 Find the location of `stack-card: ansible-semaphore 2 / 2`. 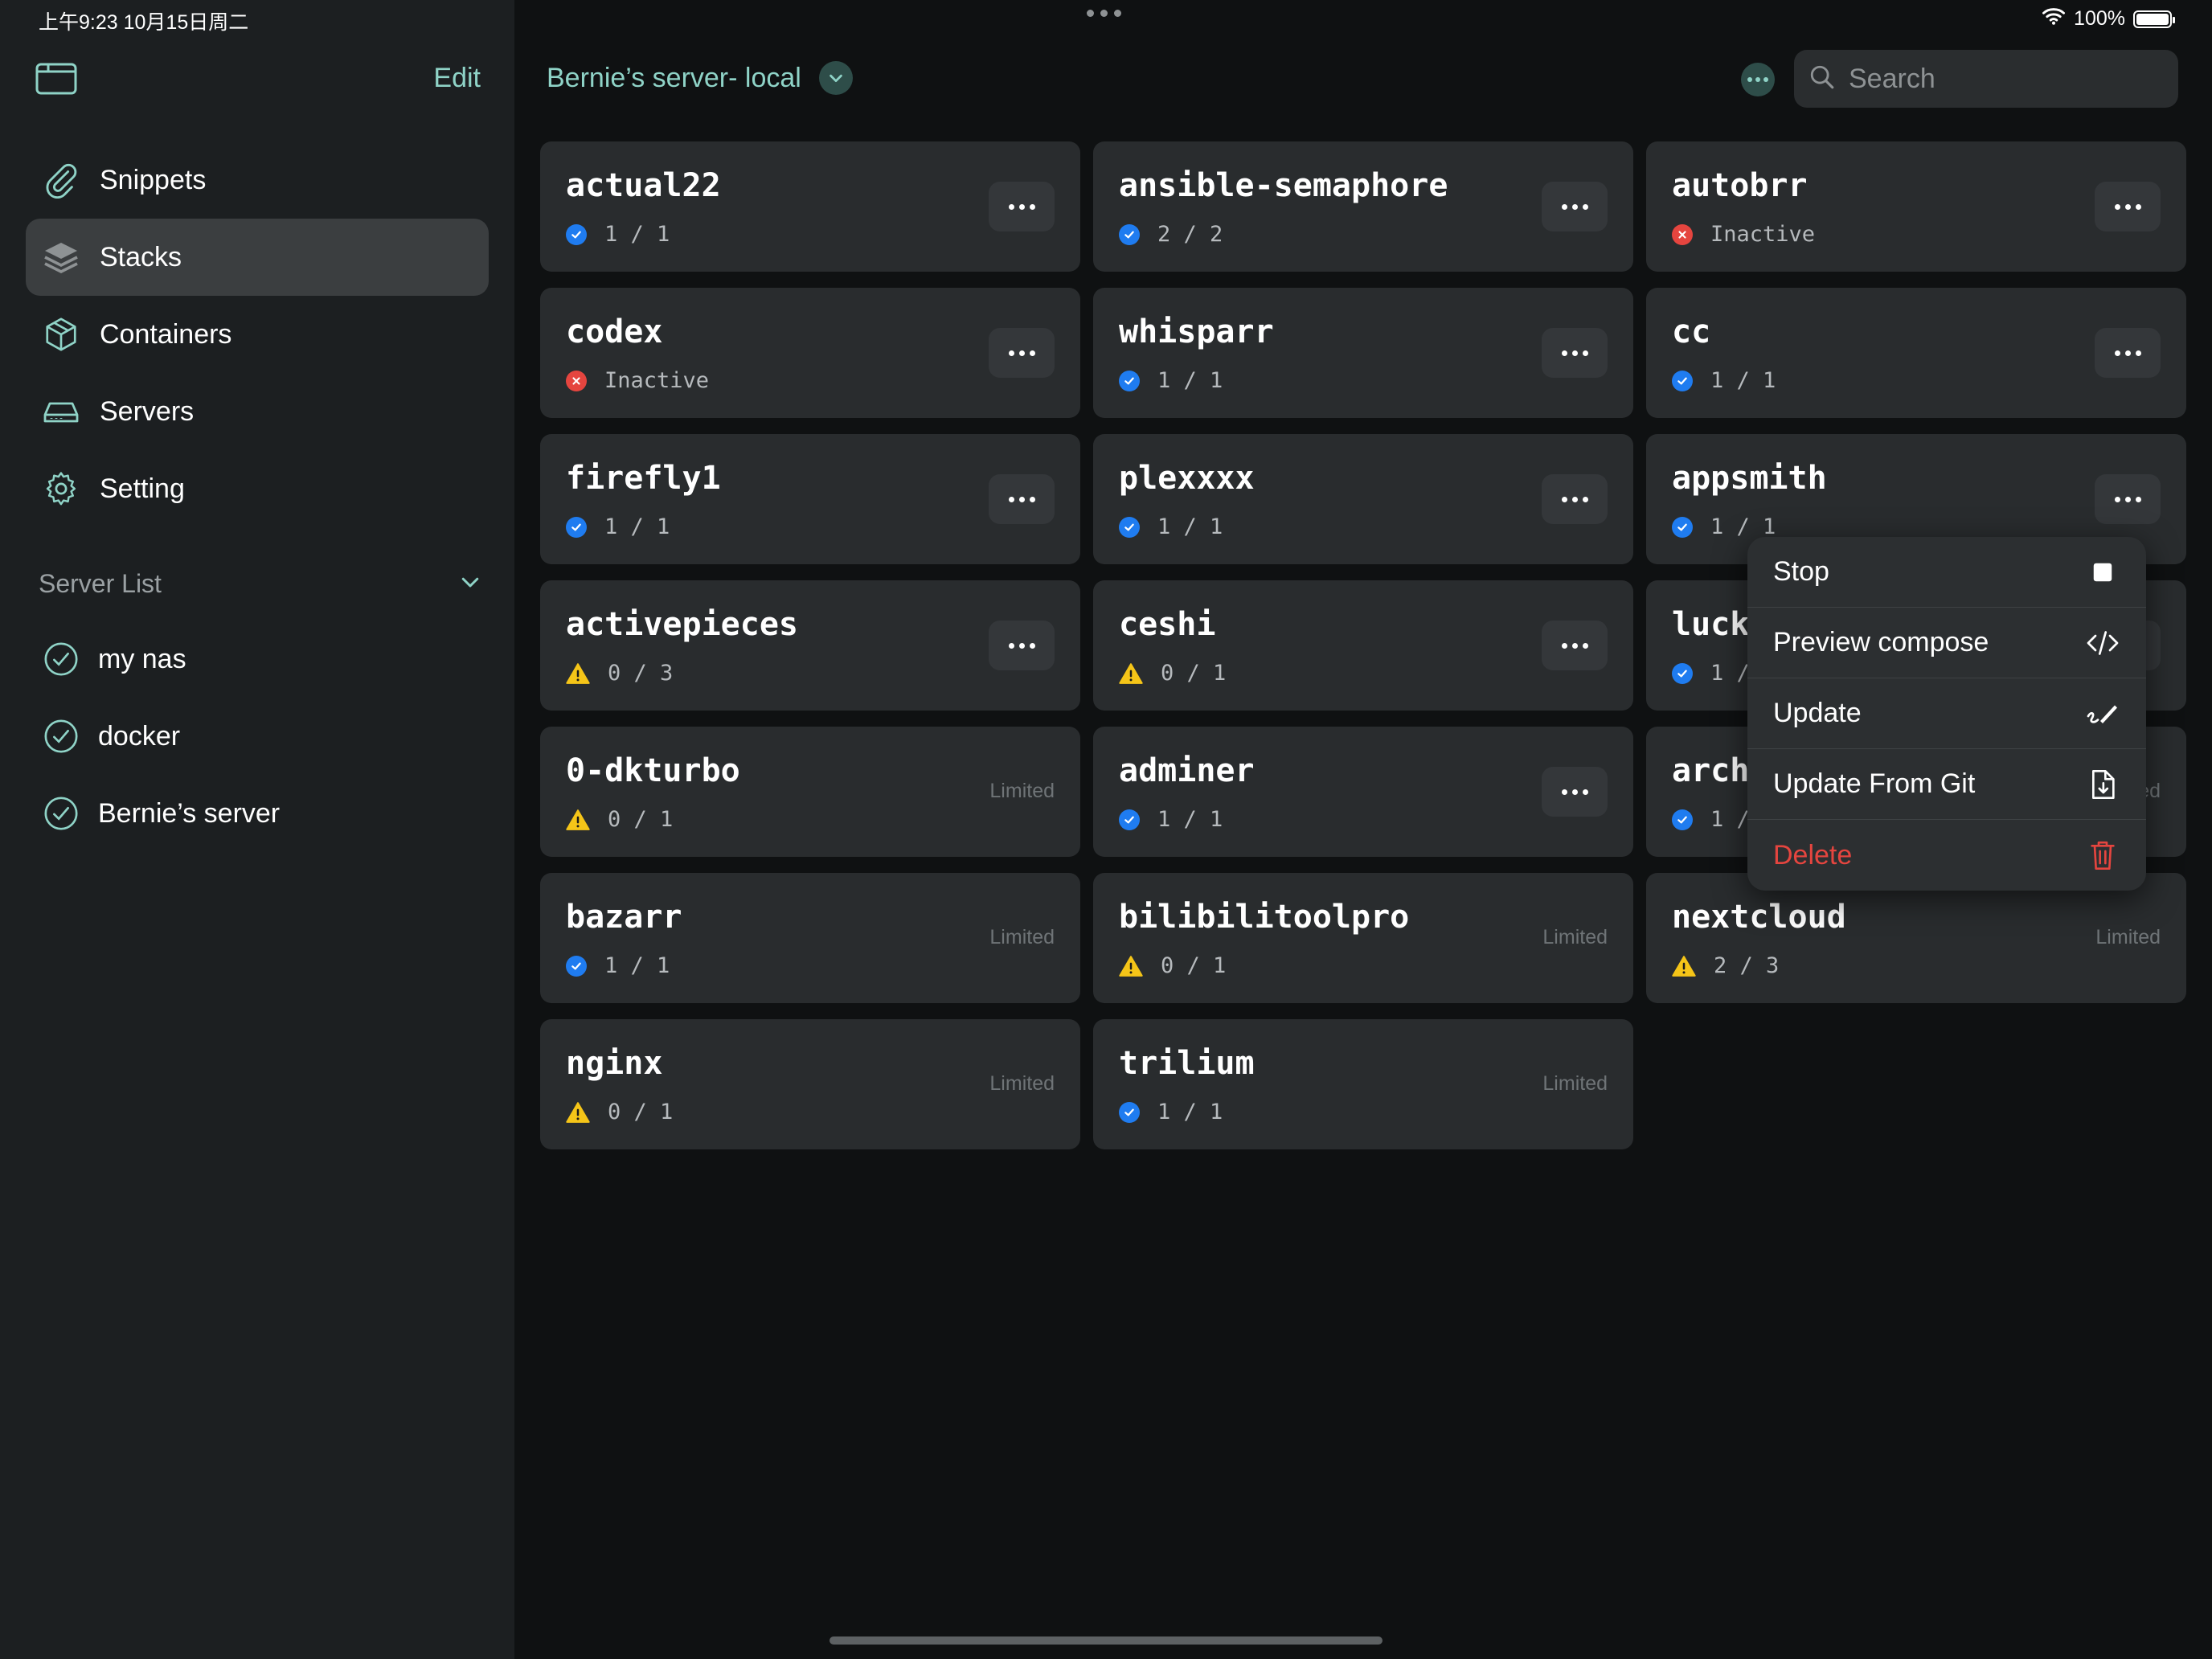

stack-card: ansible-semaphore 2 / 2 is located at coordinates (1363, 206).